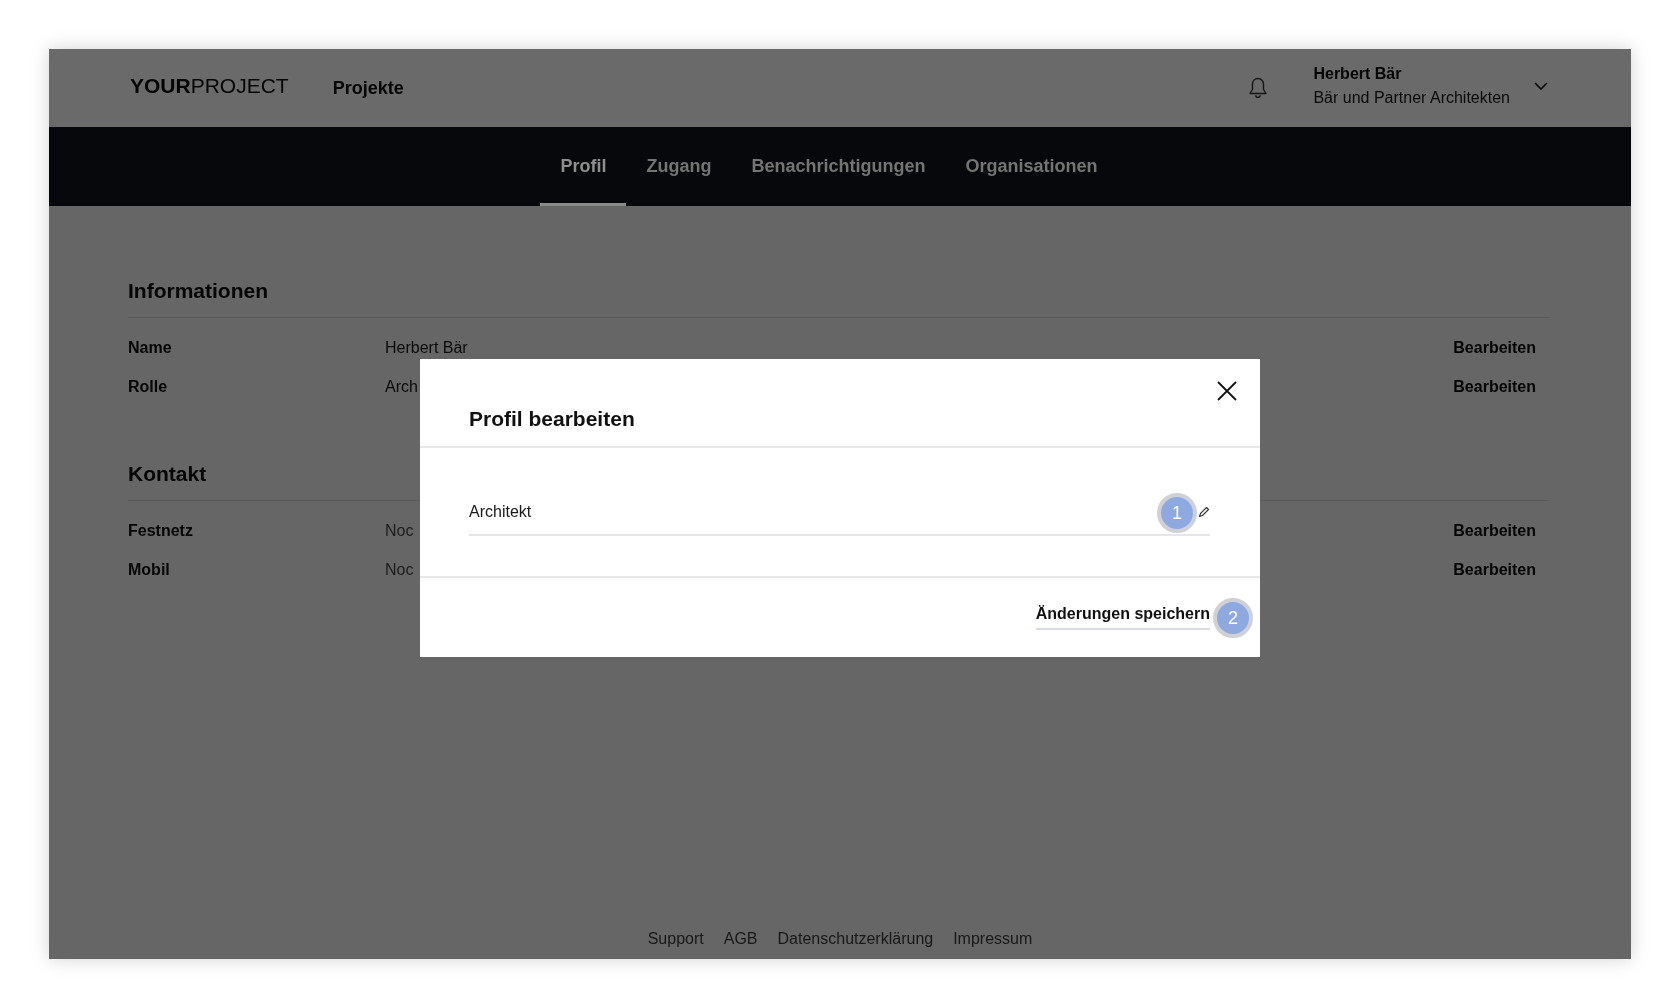 This screenshot has height=1008, width=1680. What do you see at coordinates (552, 419) in the screenshot?
I see `dialog-title: Profil bearbeiten` at bounding box center [552, 419].